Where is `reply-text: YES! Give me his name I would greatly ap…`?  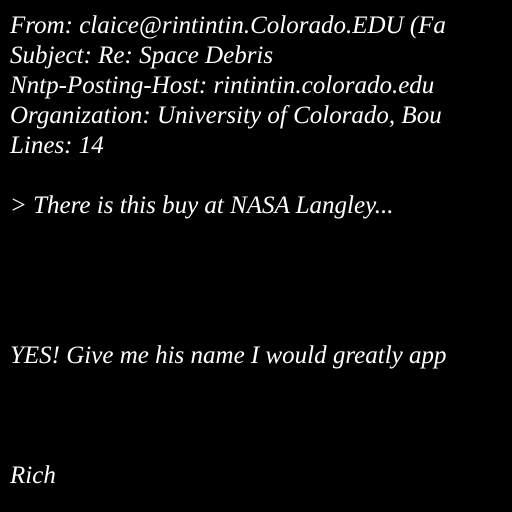
reply-text: YES! Give me his name I would greatly ap… is located at coordinates (228, 355).